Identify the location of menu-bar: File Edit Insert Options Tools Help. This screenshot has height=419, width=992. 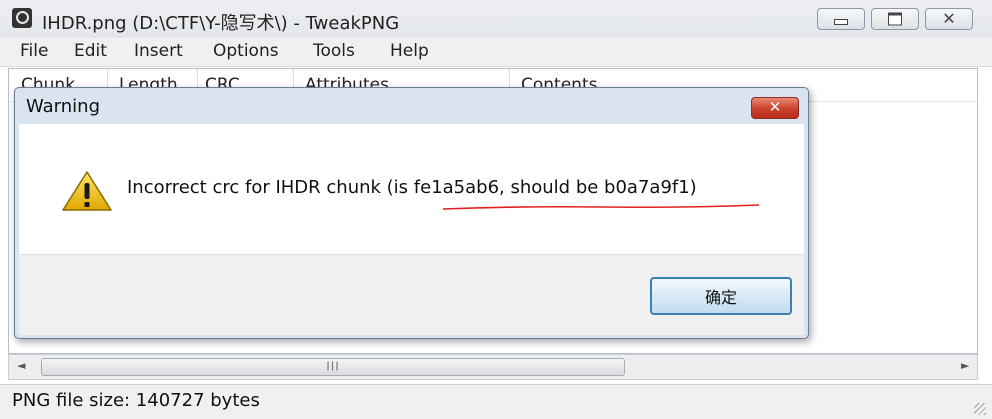
(496, 52).